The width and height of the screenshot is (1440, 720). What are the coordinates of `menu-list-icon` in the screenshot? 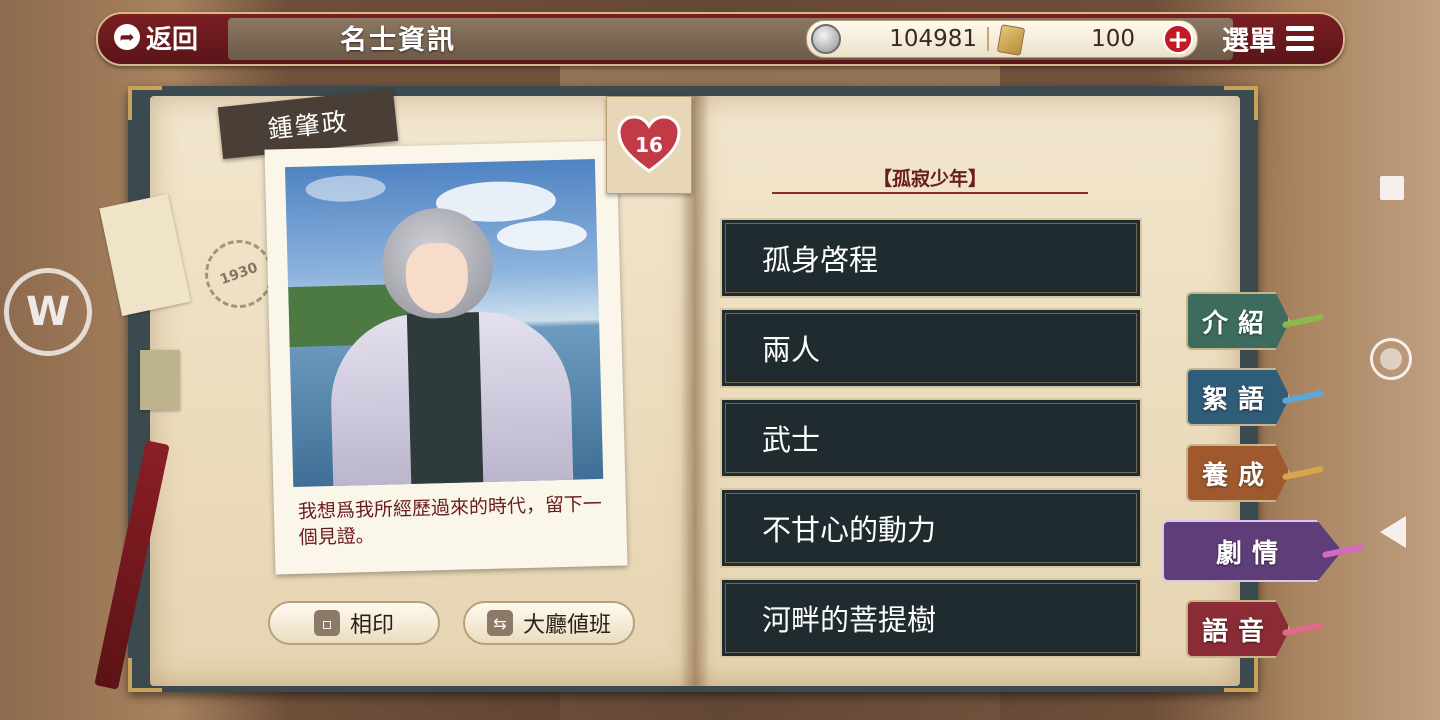 It's located at (1300, 38).